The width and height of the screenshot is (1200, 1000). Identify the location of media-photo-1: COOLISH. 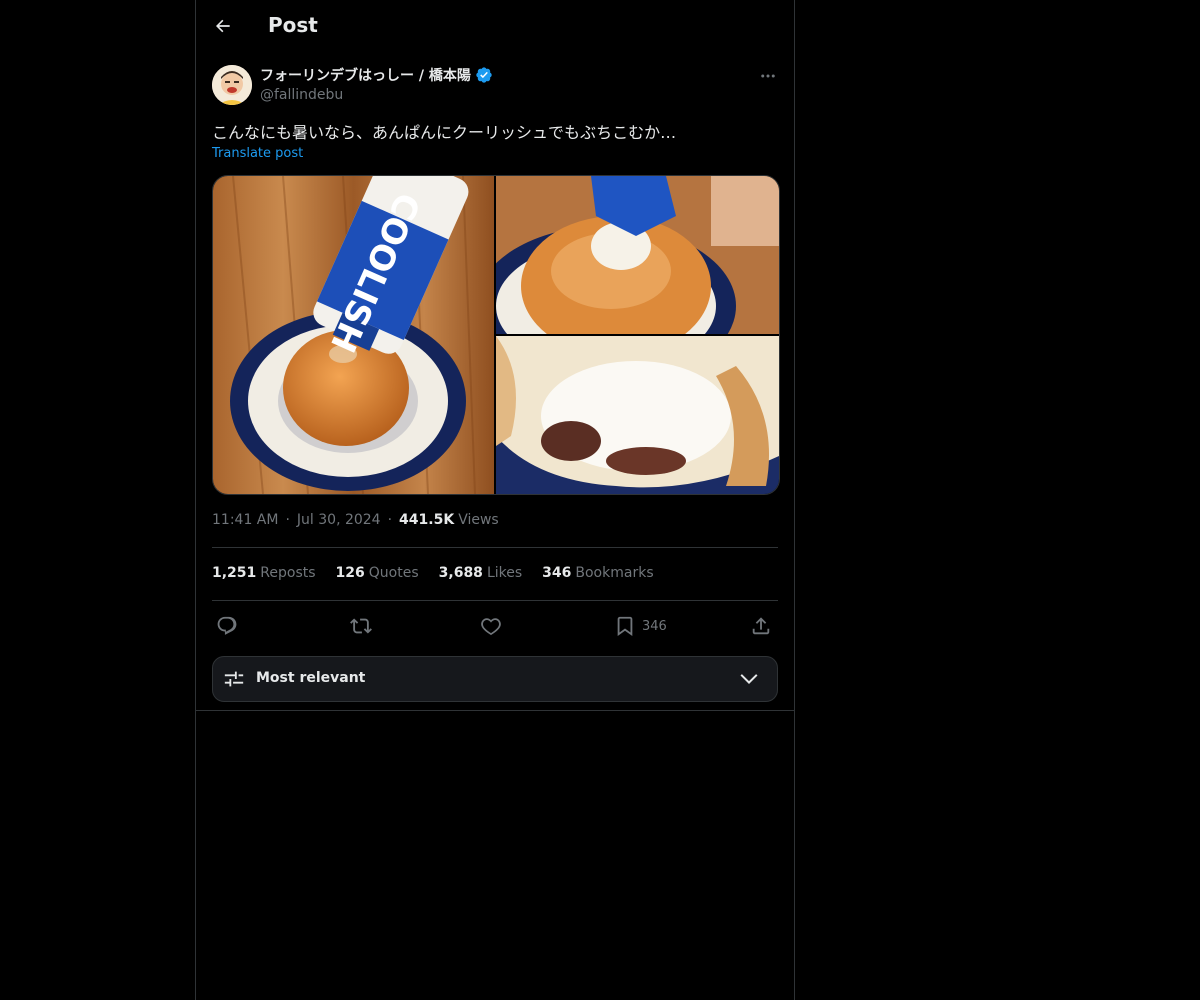
(353, 335).